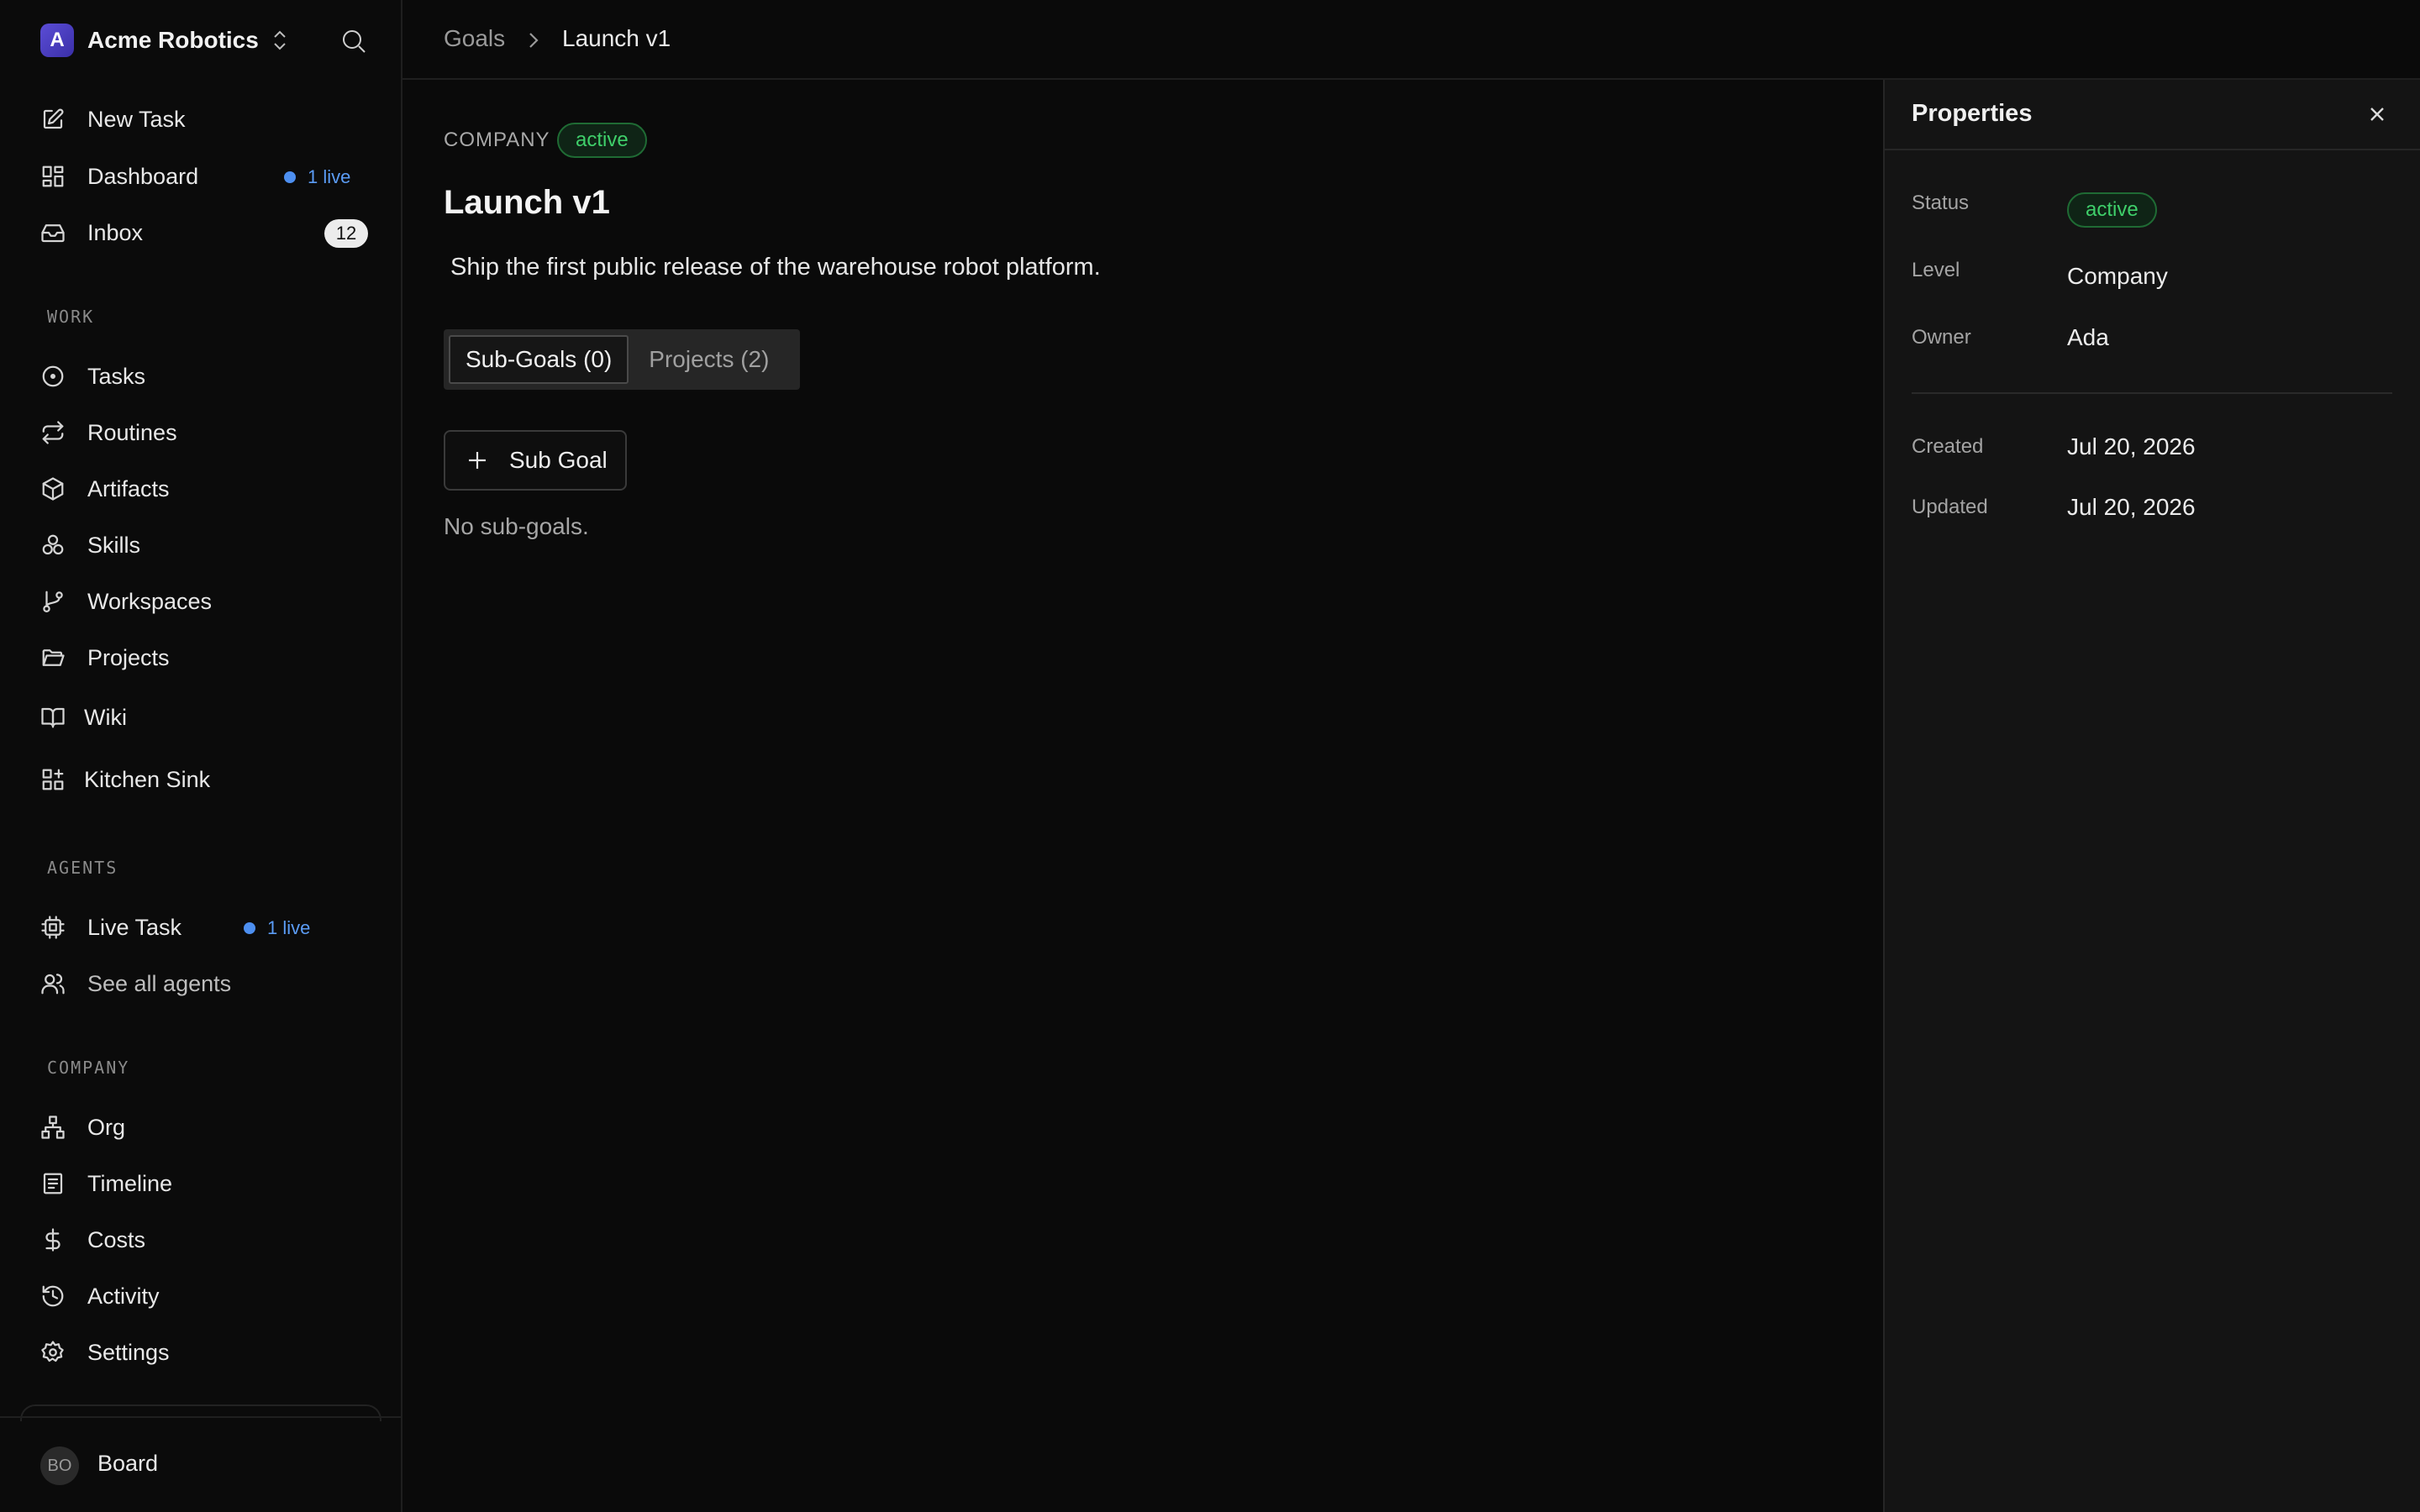 Image resolution: width=2420 pixels, height=1512 pixels. I want to click on sidebar-item-activity: Activity, so click(204, 1296).